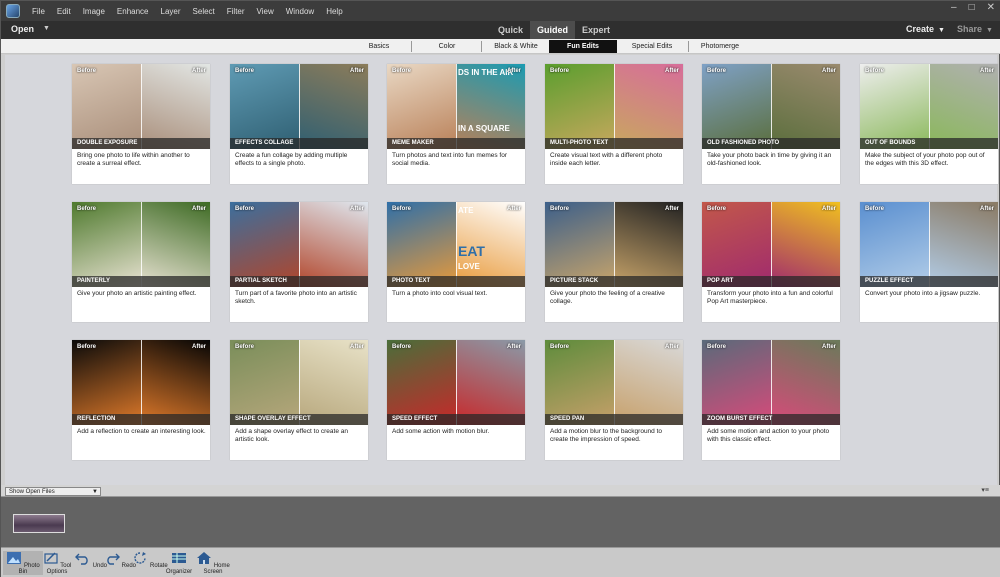 This screenshot has height=577, width=1000. What do you see at coordinates (94, 11) in the screenshot?
I see `menu-image: Image` at bounding box center [94, 11].